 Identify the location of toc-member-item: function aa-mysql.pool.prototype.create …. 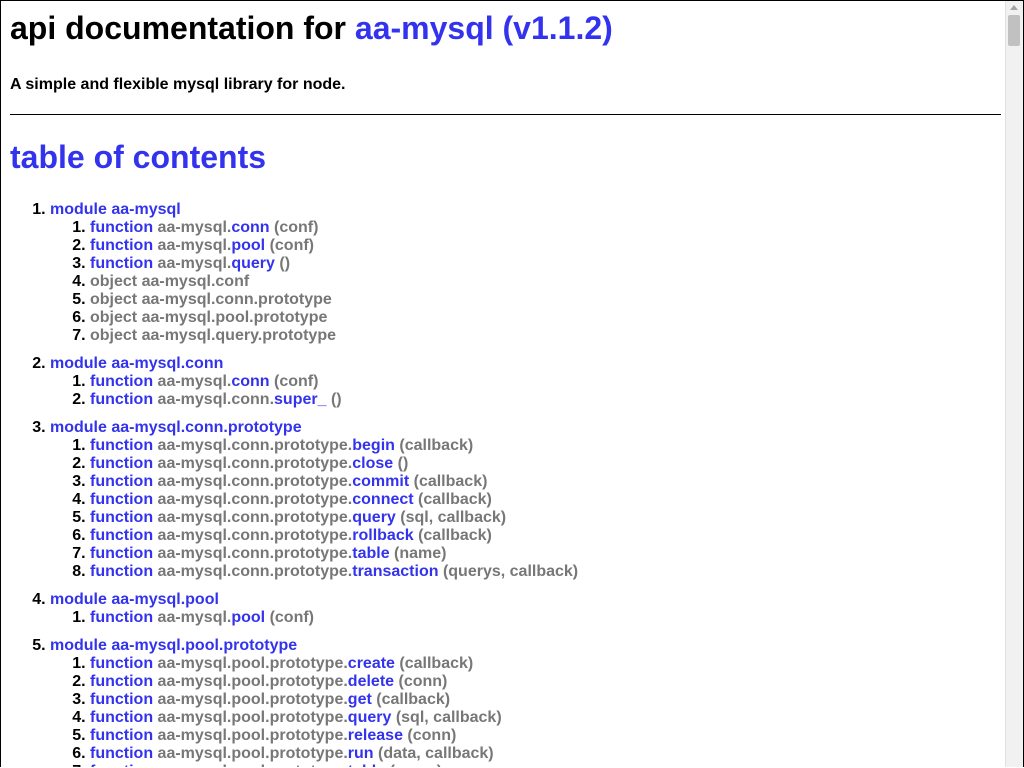
(545, 664).